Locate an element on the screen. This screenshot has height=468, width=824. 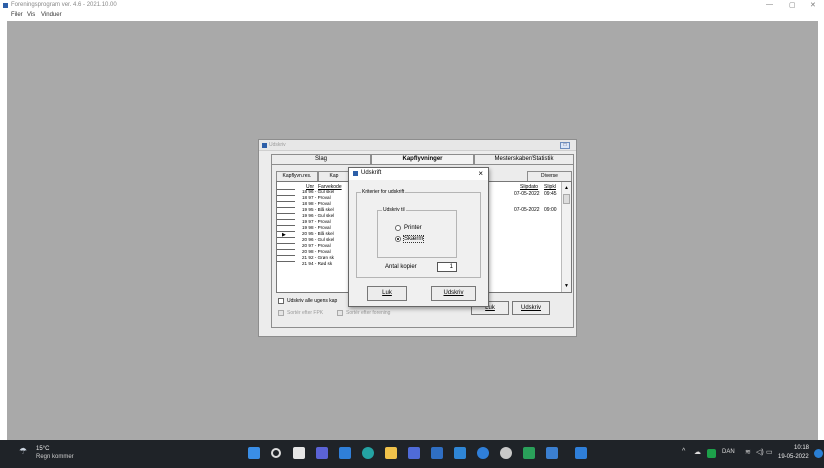
tab-mesterskaber-statistik: Mesterskaber/Statistik is located at coordinates (524, 159).